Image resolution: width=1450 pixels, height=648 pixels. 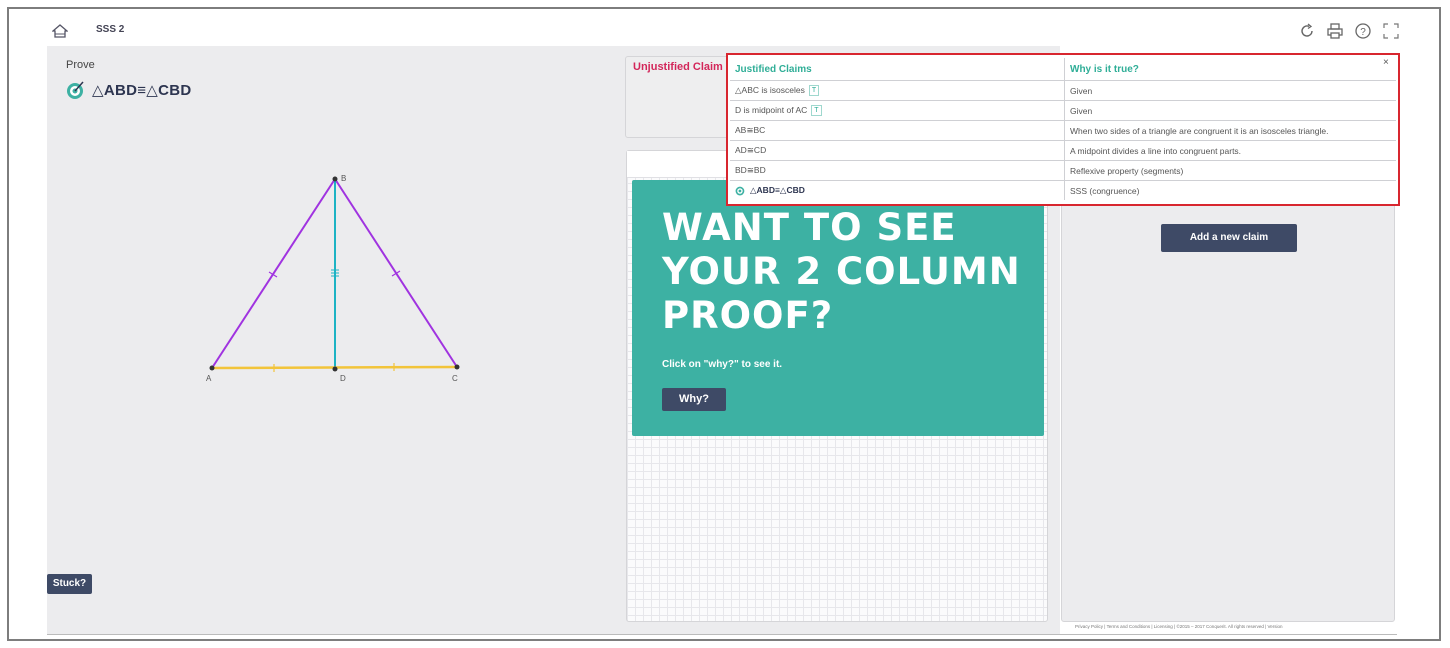 What do you see at coordinates (1307, 31) in the screenshot?
I see `refresh-icon` at bounding box center [1307, 31].